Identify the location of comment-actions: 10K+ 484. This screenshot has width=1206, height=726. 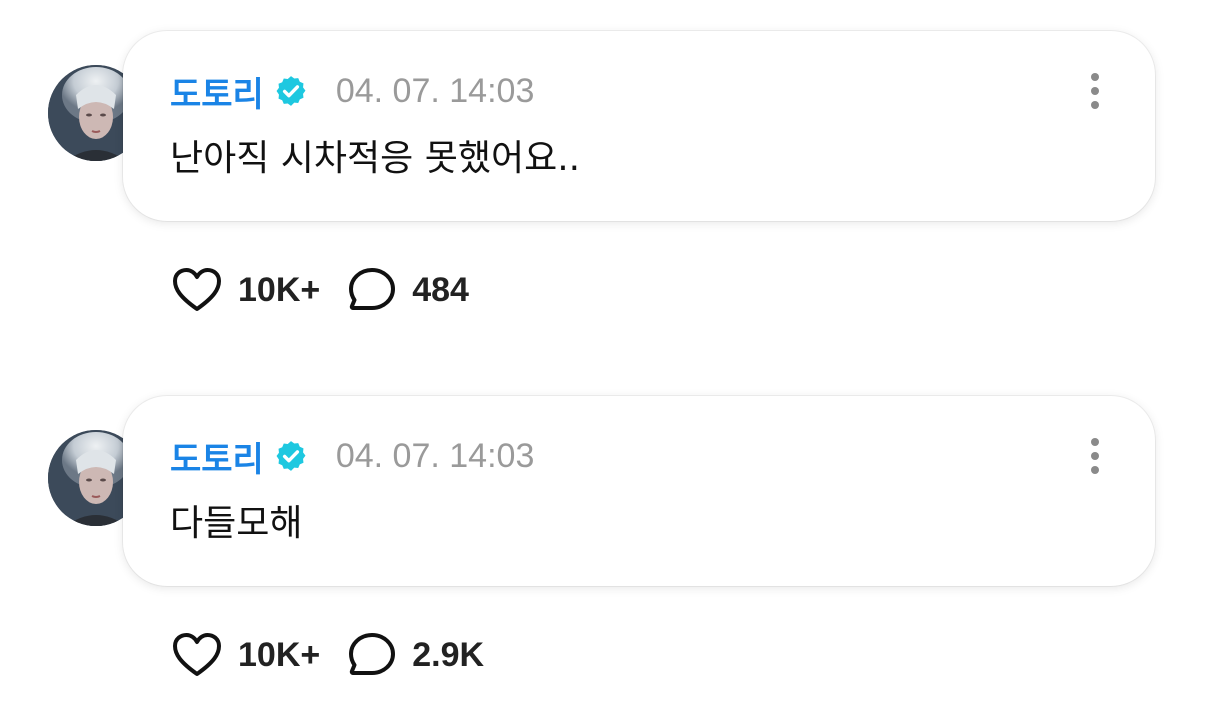
(320, 290).